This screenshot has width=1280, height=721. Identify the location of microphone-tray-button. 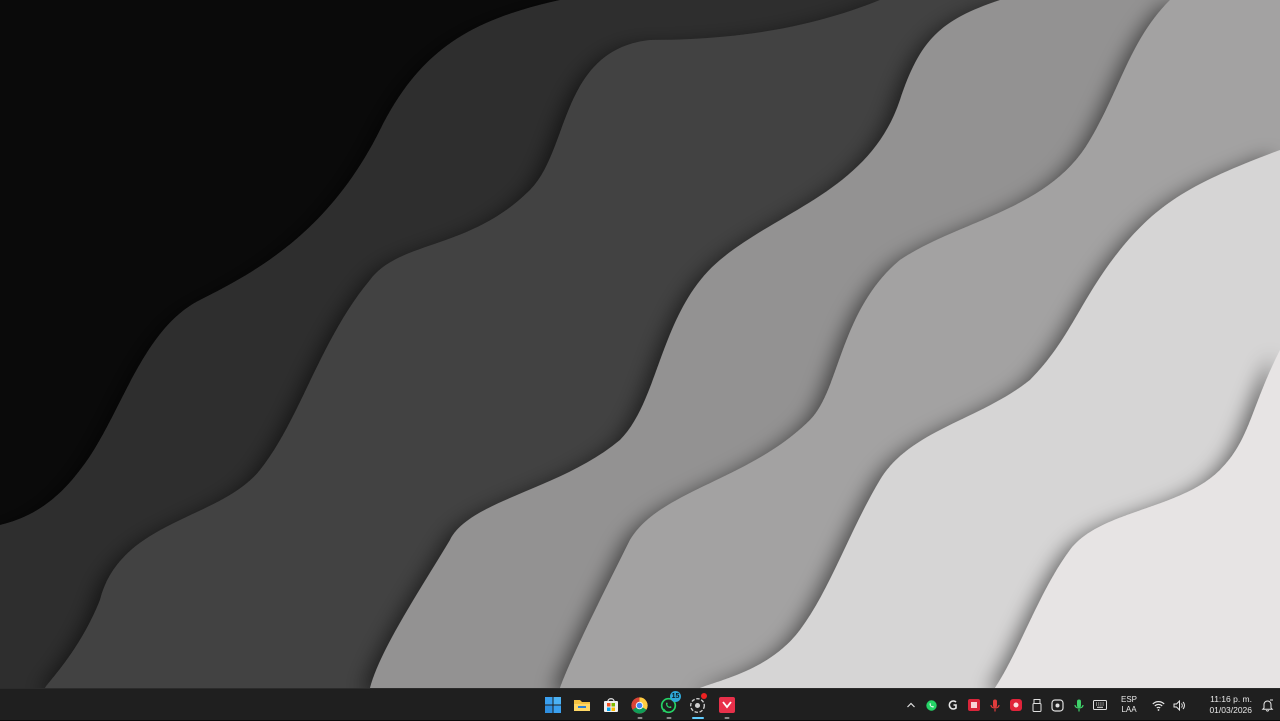
(1078, 705).